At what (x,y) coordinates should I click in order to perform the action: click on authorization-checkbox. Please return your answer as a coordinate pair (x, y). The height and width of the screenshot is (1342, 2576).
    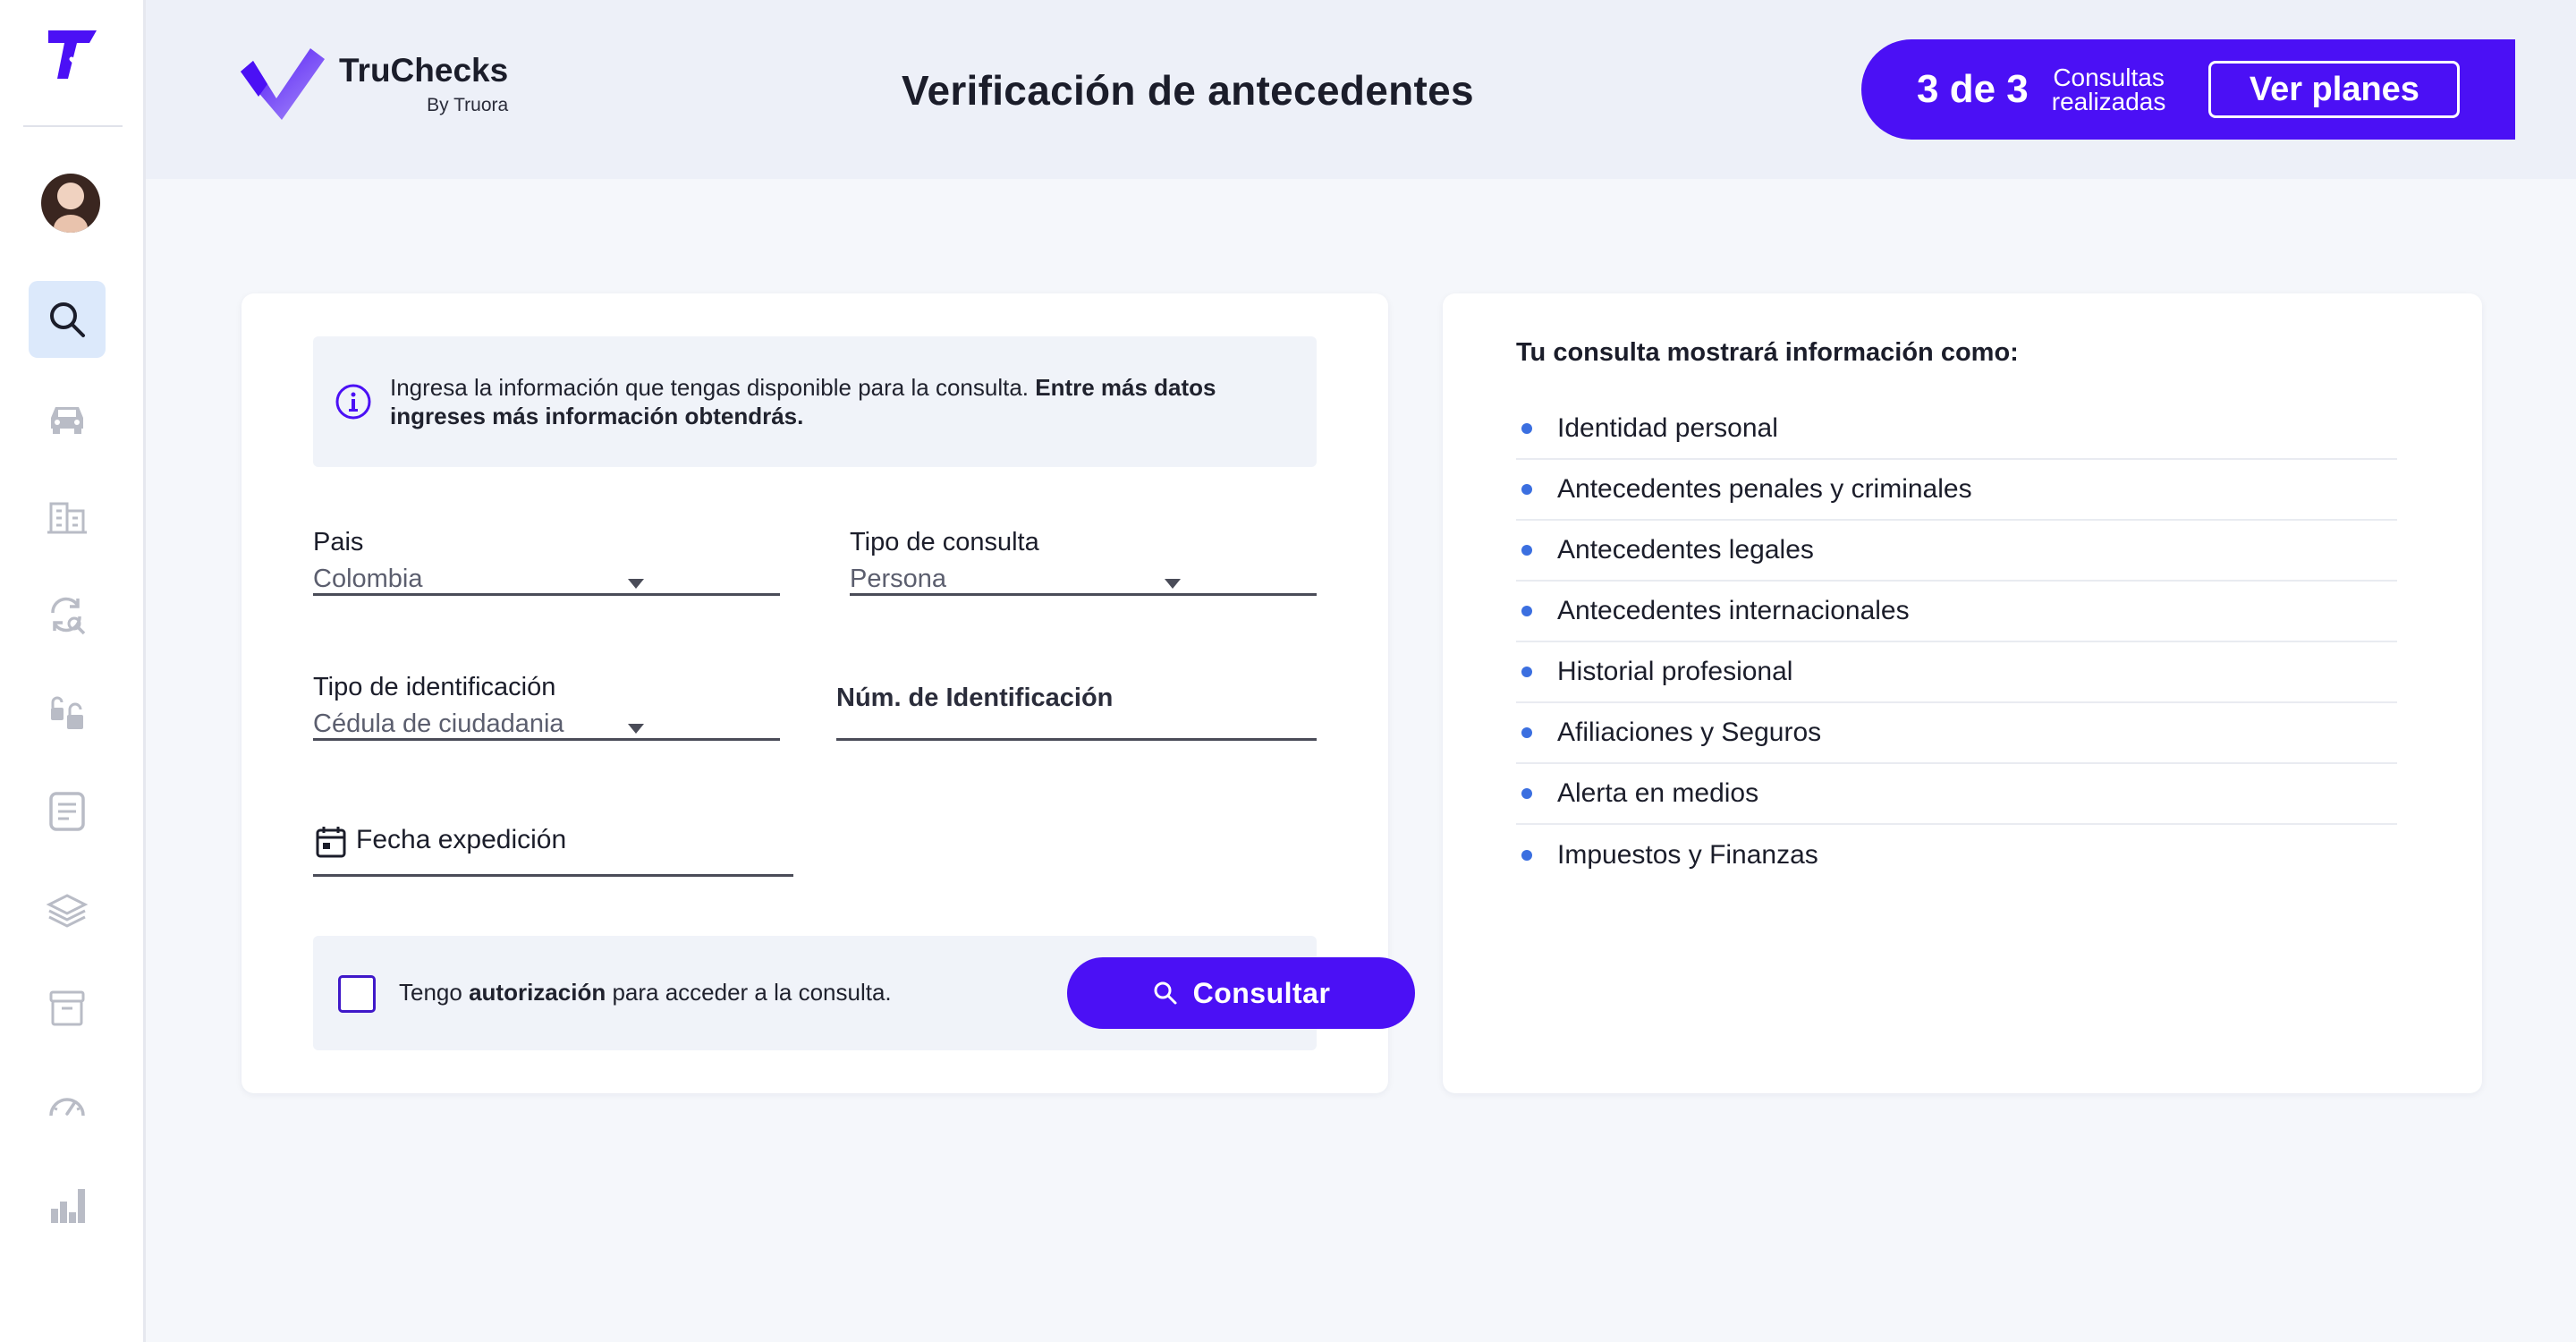
    Looking at the image, I should click on (357, 994).